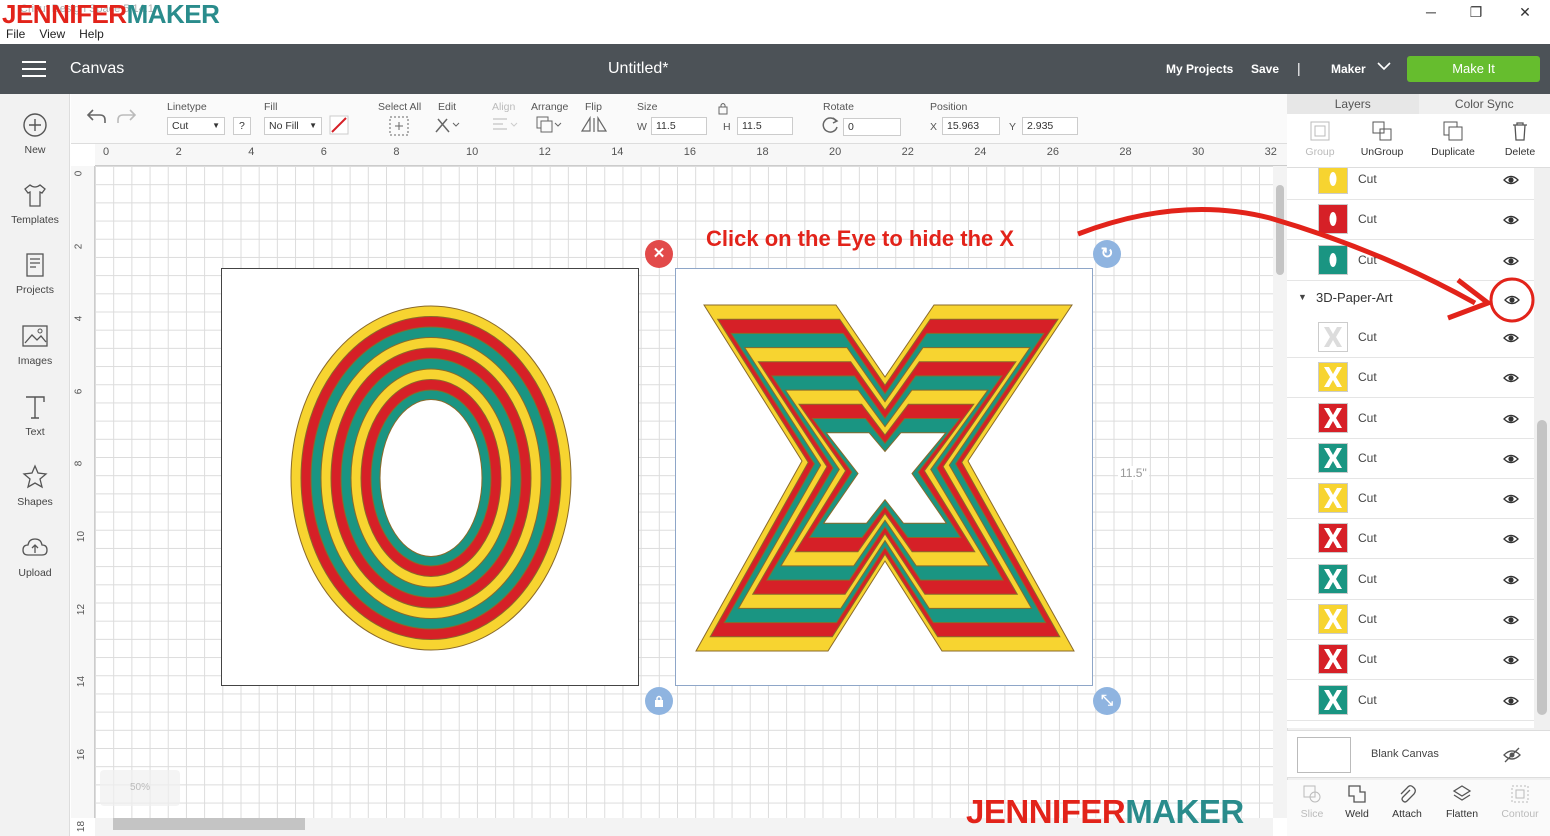 Image resolution: width=1550 pixels, height=836 pixels. I want to click on delete-handle-icon: ✕, so click(659, 254).